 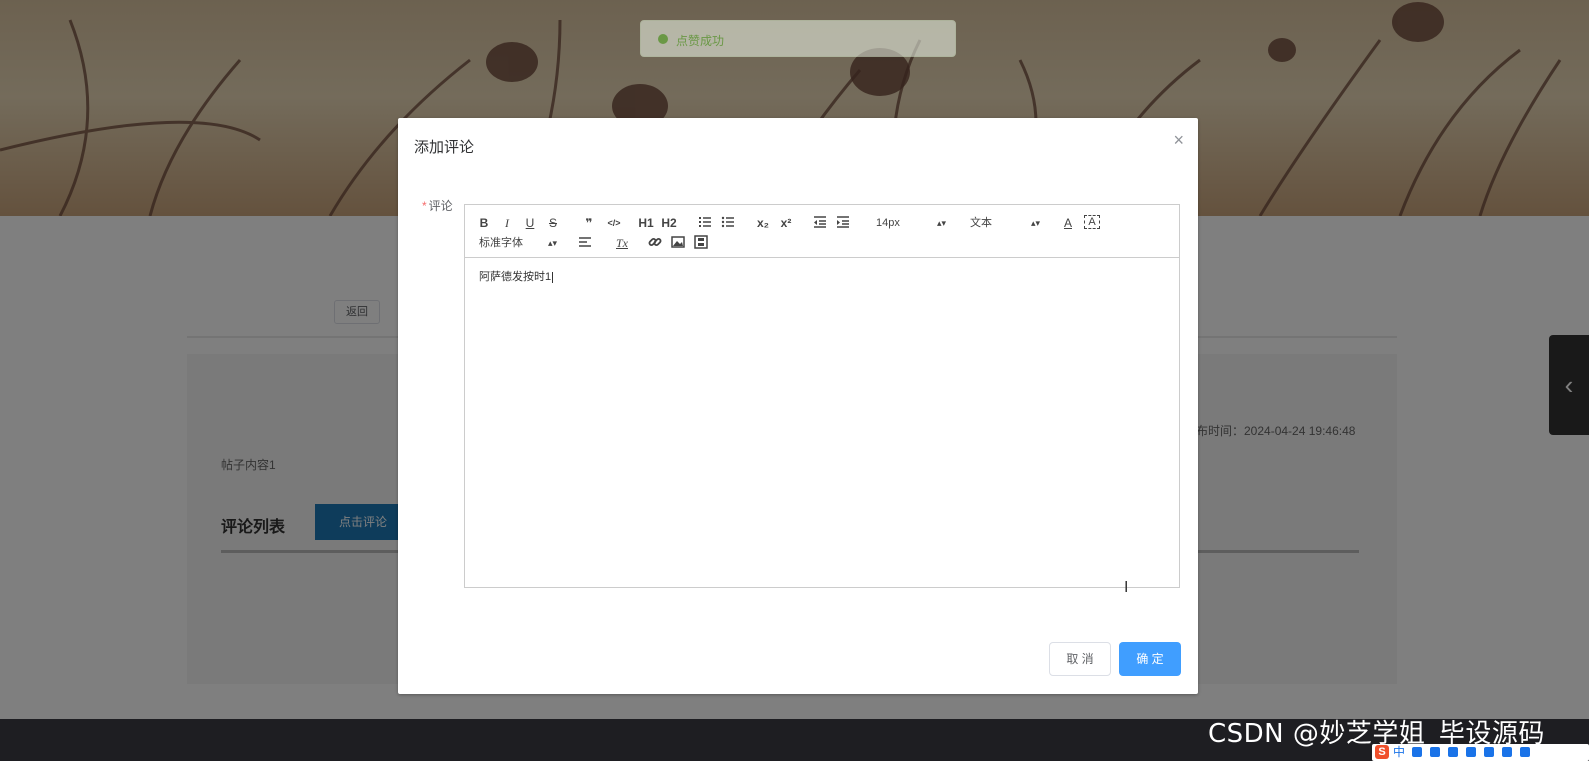 What do you see at coordinates (484, 223) in the screenshot?
I see `bold-button: B` at bounding box center [484, 223].